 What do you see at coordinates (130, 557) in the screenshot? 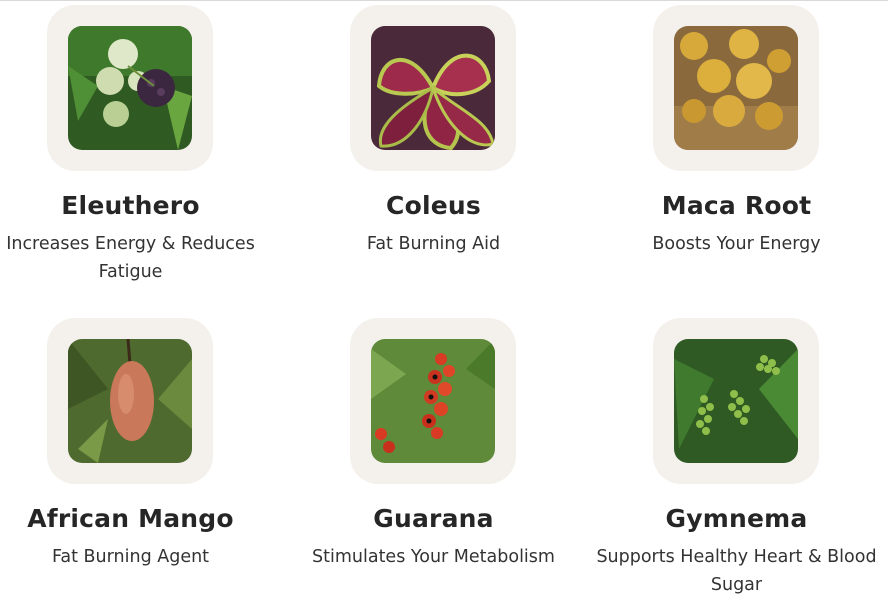
I see `description-line: Fat Burning Agent` at bounding box center [130, 557].